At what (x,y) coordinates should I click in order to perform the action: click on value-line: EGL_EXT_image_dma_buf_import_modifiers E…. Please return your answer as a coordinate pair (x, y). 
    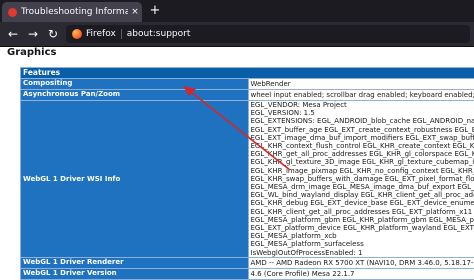
    Looking at the image, I should click on (362, 138).